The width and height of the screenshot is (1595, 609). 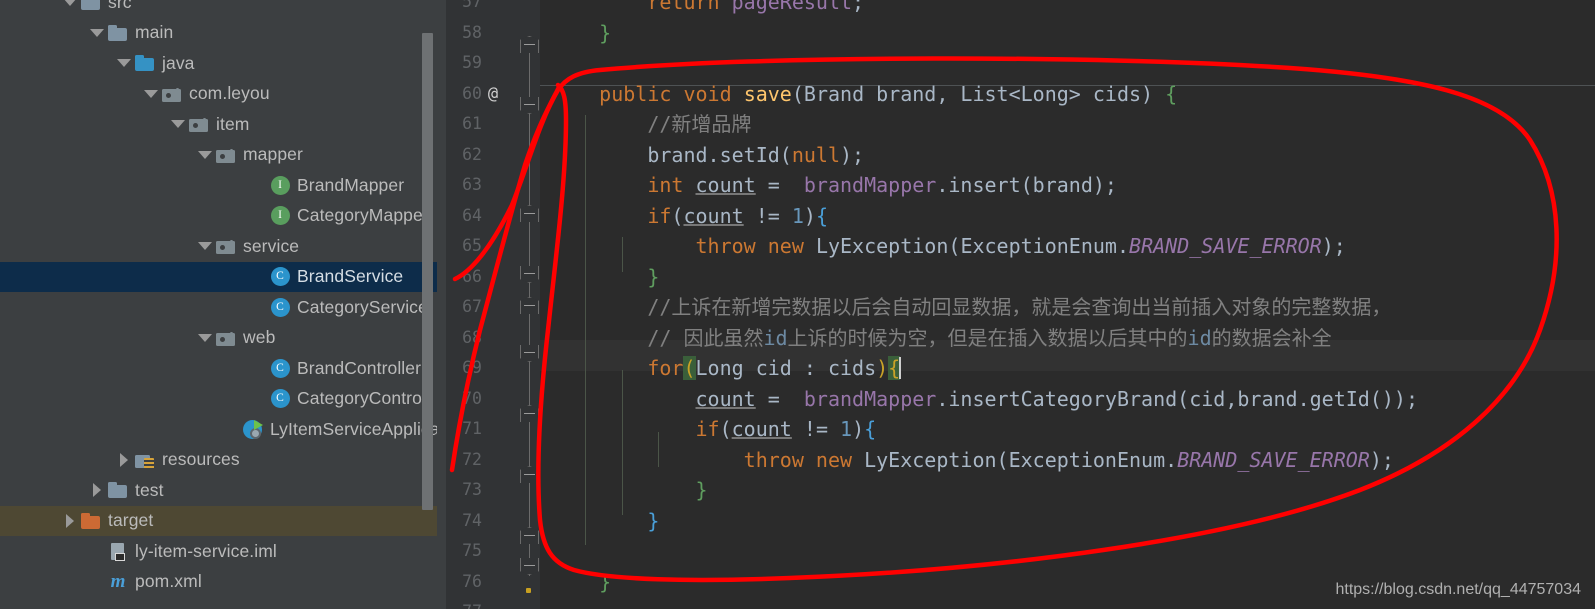 I want to click on line-number: 61, so click(x=472, y=123).